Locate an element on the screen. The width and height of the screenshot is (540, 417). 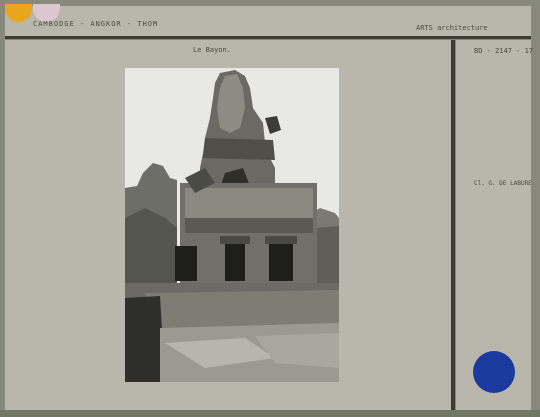
vertical-divider is located at coordinates (453, 226).